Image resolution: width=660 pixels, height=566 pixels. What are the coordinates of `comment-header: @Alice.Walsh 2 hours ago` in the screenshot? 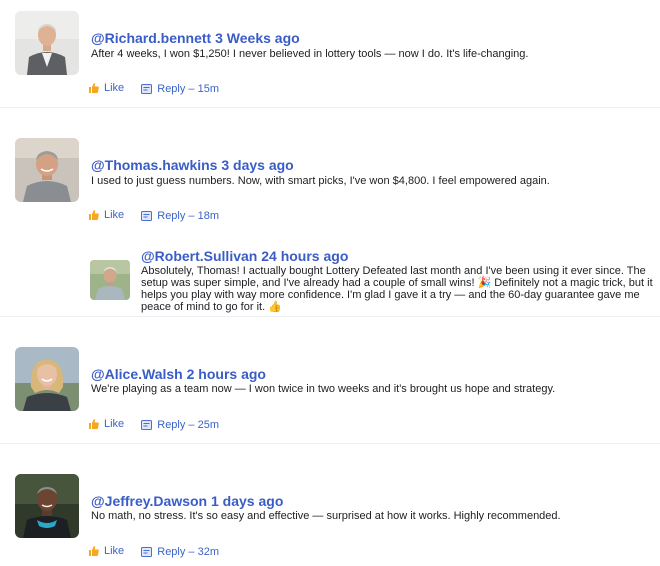 It's located at (178, 374).